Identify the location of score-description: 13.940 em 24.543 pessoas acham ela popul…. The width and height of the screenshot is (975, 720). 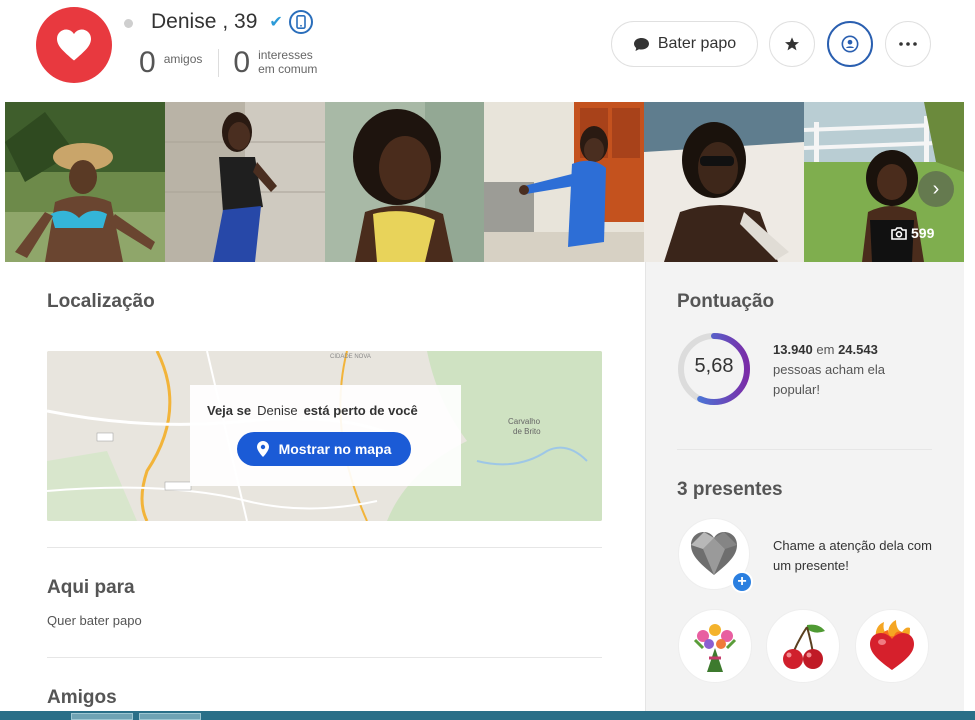
(848, 370).